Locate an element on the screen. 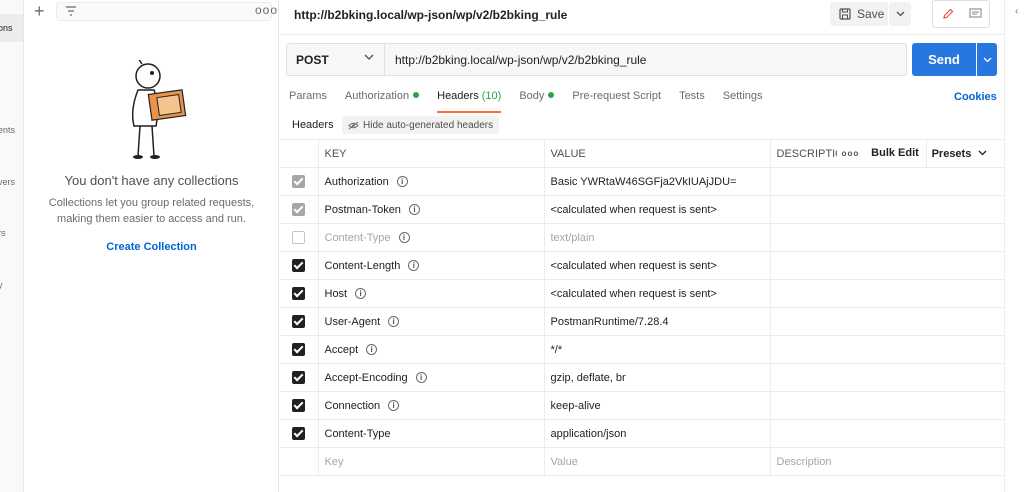  nav-item-monitors: rs is located at coordinates (3, 233).